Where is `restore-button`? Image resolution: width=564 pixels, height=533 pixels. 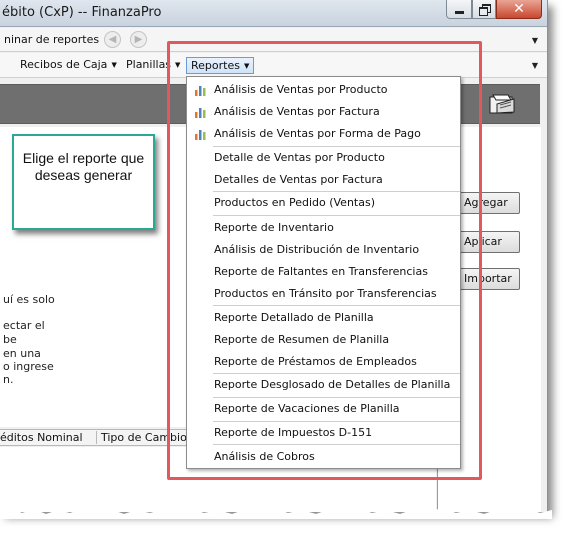 restore-button is located at coordinates (484, 9).